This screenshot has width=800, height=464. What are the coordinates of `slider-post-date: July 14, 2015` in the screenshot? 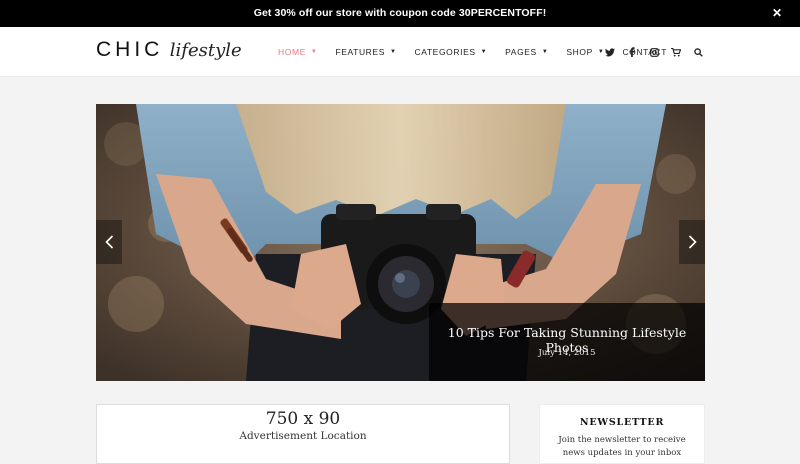 It's located at (567, 353).